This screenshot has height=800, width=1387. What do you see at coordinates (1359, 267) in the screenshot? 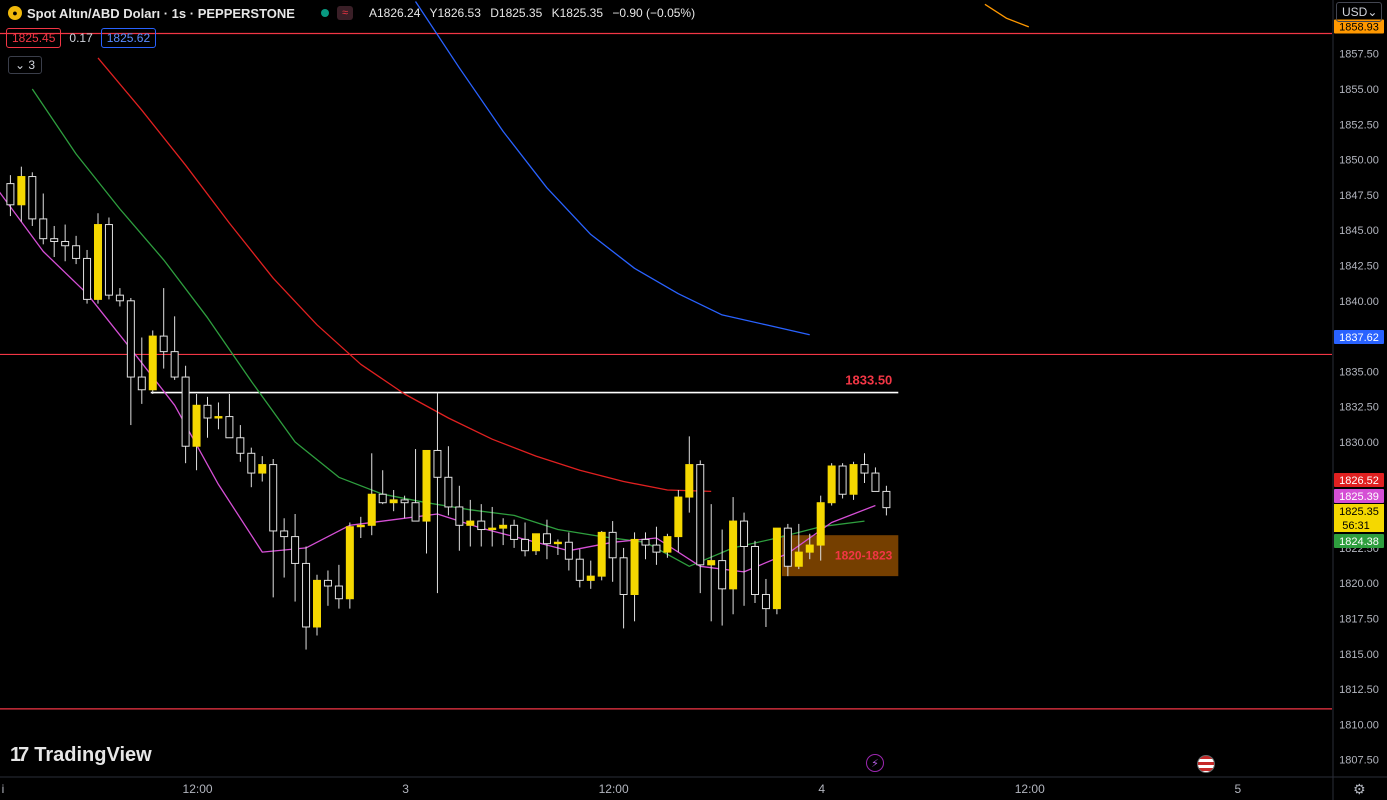
I see `y-tick-label: 1842.50` at bounding box center [1359, 267].